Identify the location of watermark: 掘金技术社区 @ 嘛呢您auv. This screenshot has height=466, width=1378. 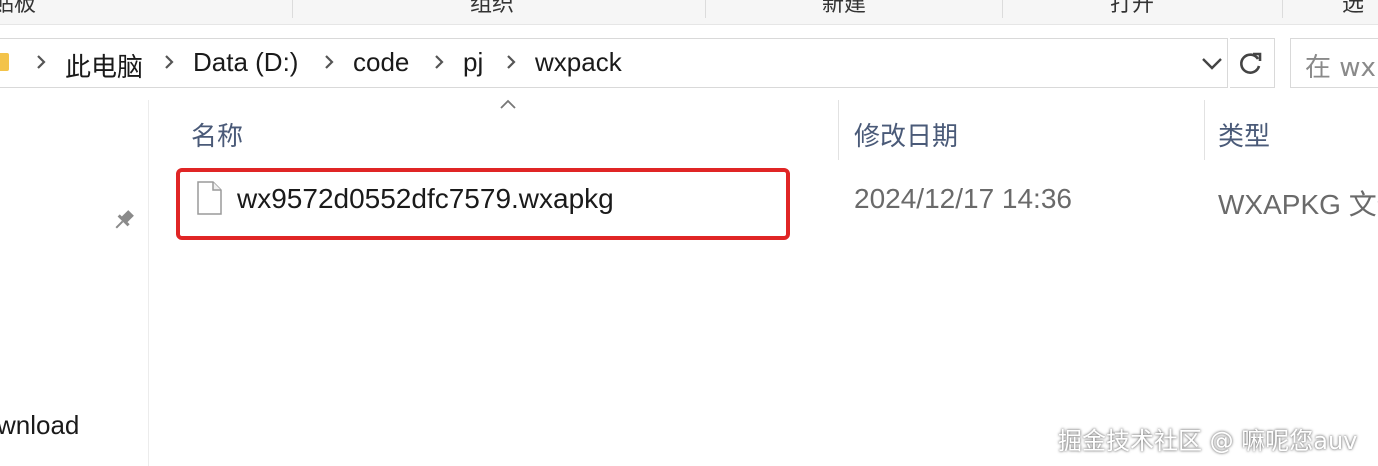
(1208, 441).